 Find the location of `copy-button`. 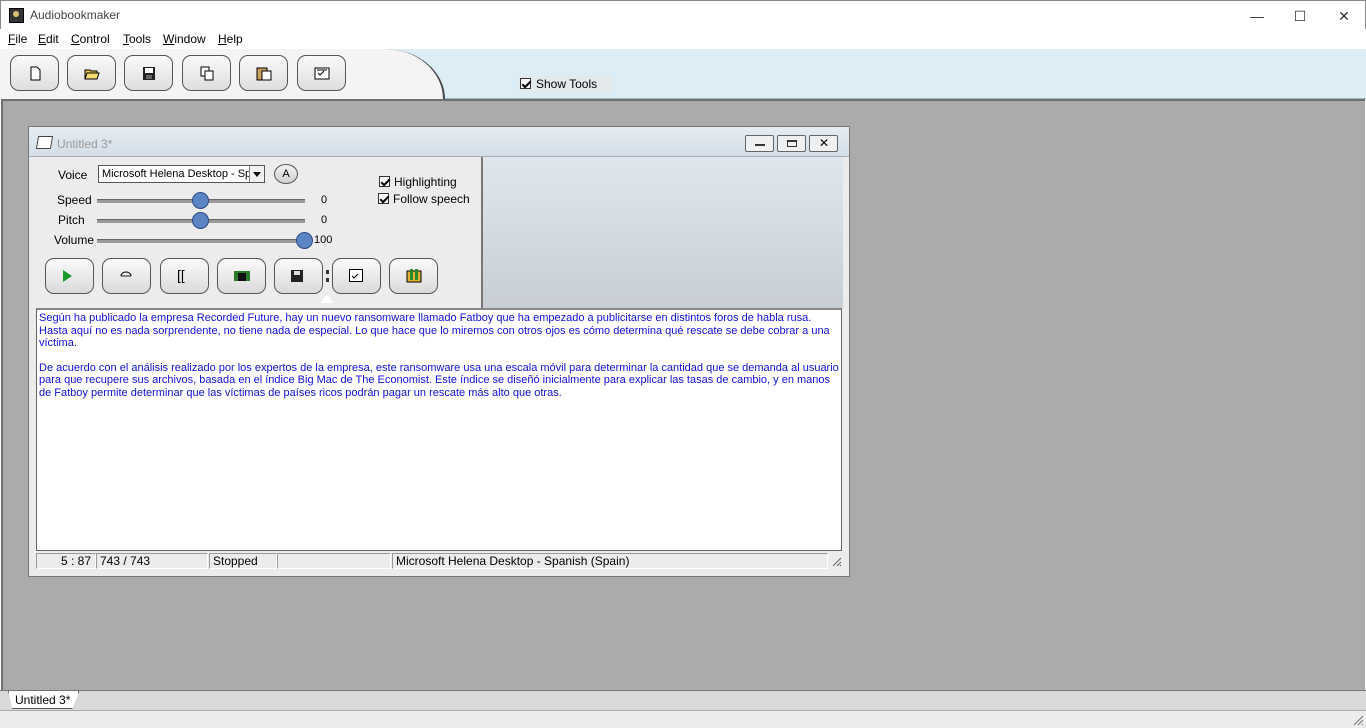

copy-button is located at coordinates (206, 73).